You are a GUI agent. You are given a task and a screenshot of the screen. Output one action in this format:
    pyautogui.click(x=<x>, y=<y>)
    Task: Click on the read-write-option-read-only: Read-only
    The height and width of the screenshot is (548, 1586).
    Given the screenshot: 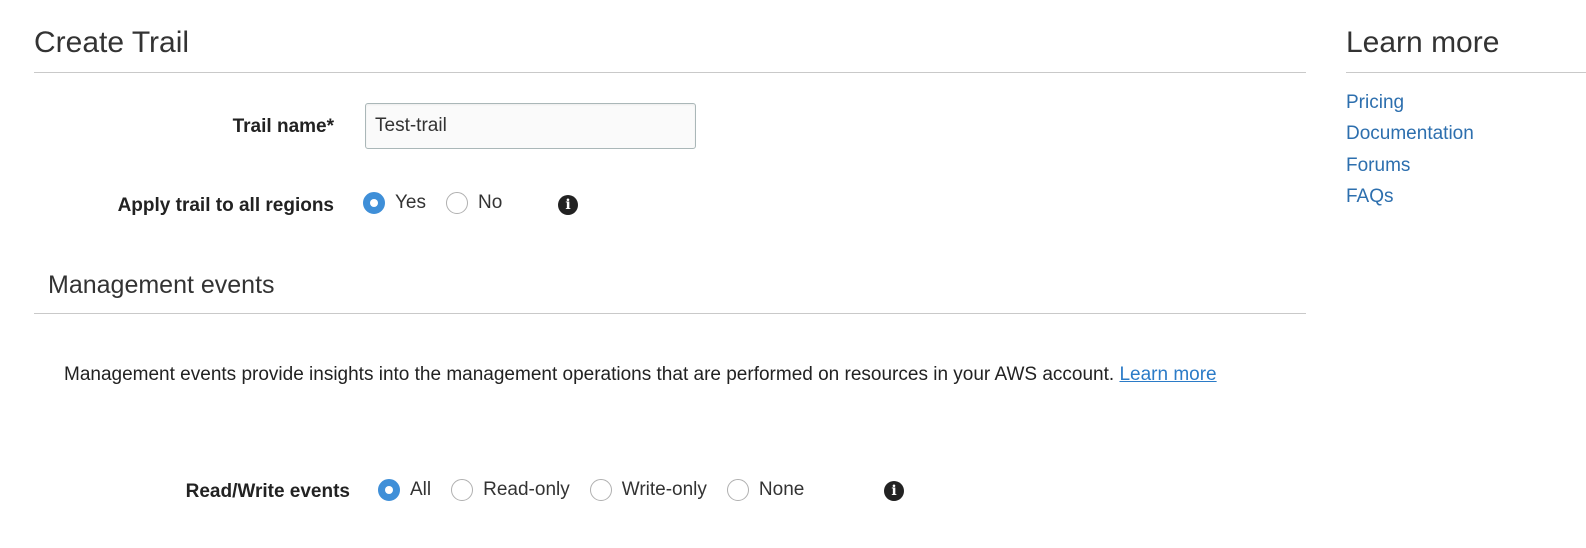 What is the action you would take?
    pyautogui.click(x=510, y=490)
    